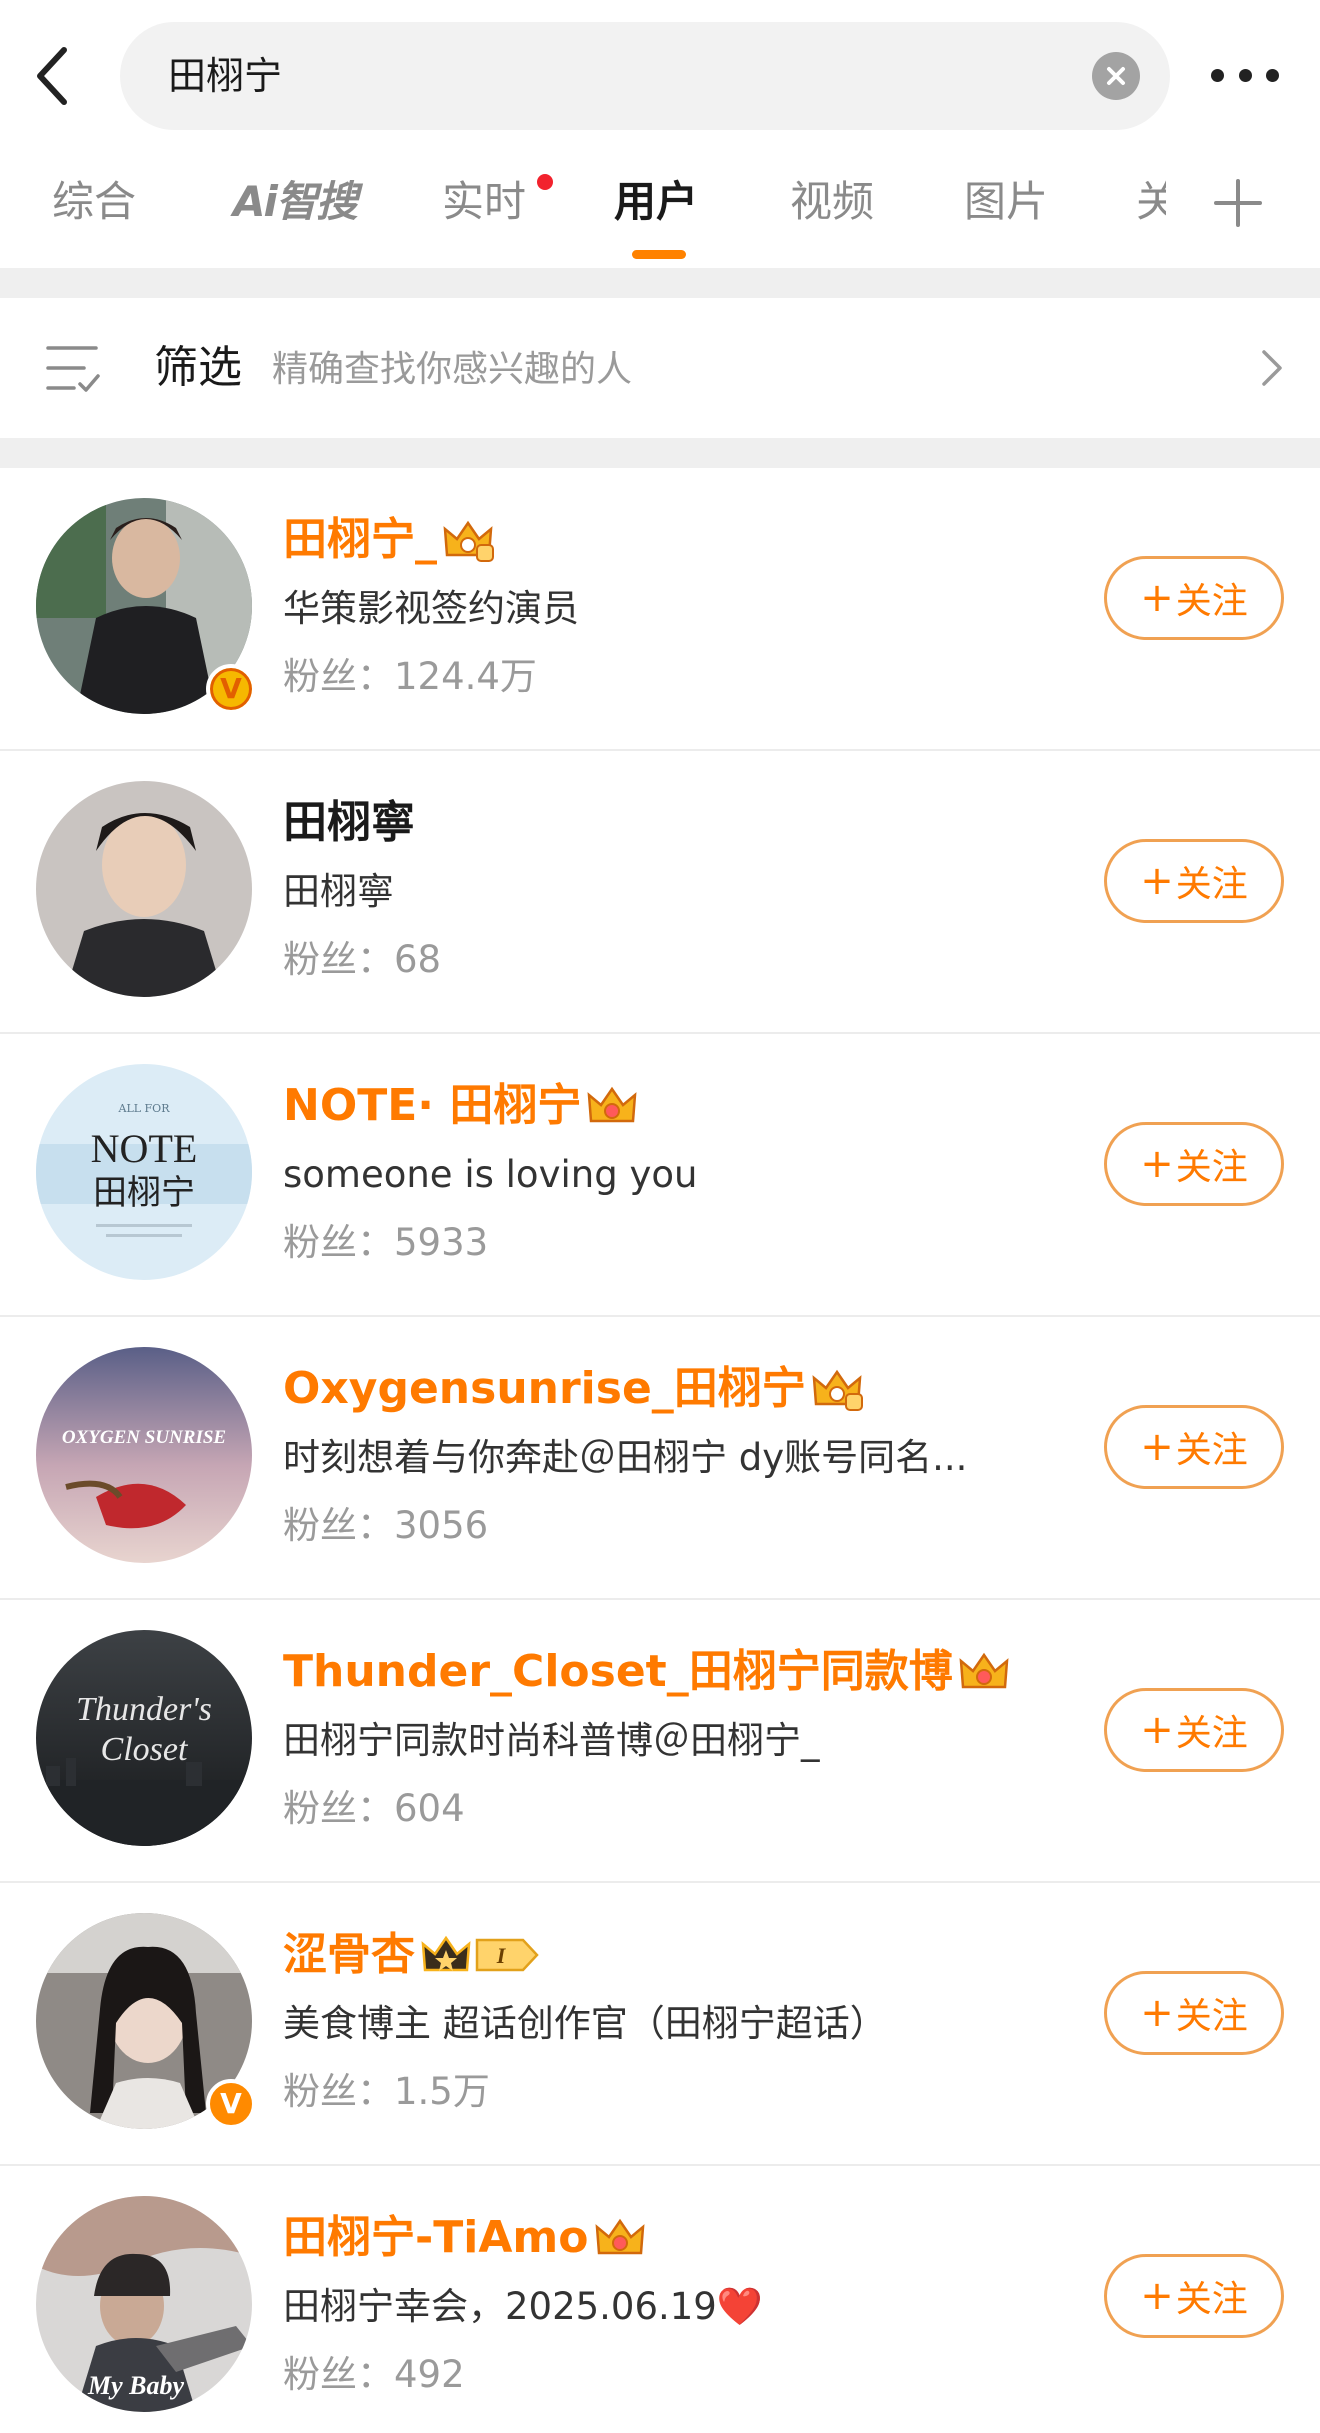 Image resolution: width=1320 pixels, height=2433 pixels. Describe the element at coordinates (645, 76) in the screenshot. I see `search-input: 田栩宁` at that location.